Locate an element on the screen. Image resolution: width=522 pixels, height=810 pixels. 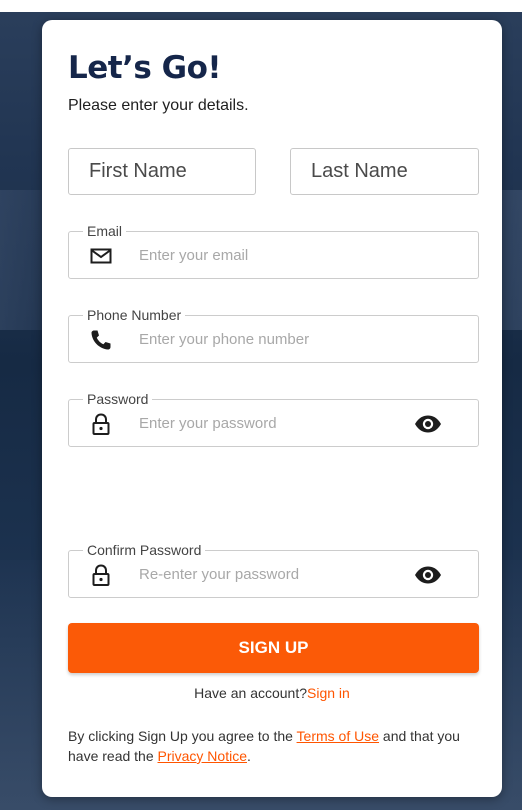
terms-of-use-link: Terms of Use is located at coordinates (338, 736).